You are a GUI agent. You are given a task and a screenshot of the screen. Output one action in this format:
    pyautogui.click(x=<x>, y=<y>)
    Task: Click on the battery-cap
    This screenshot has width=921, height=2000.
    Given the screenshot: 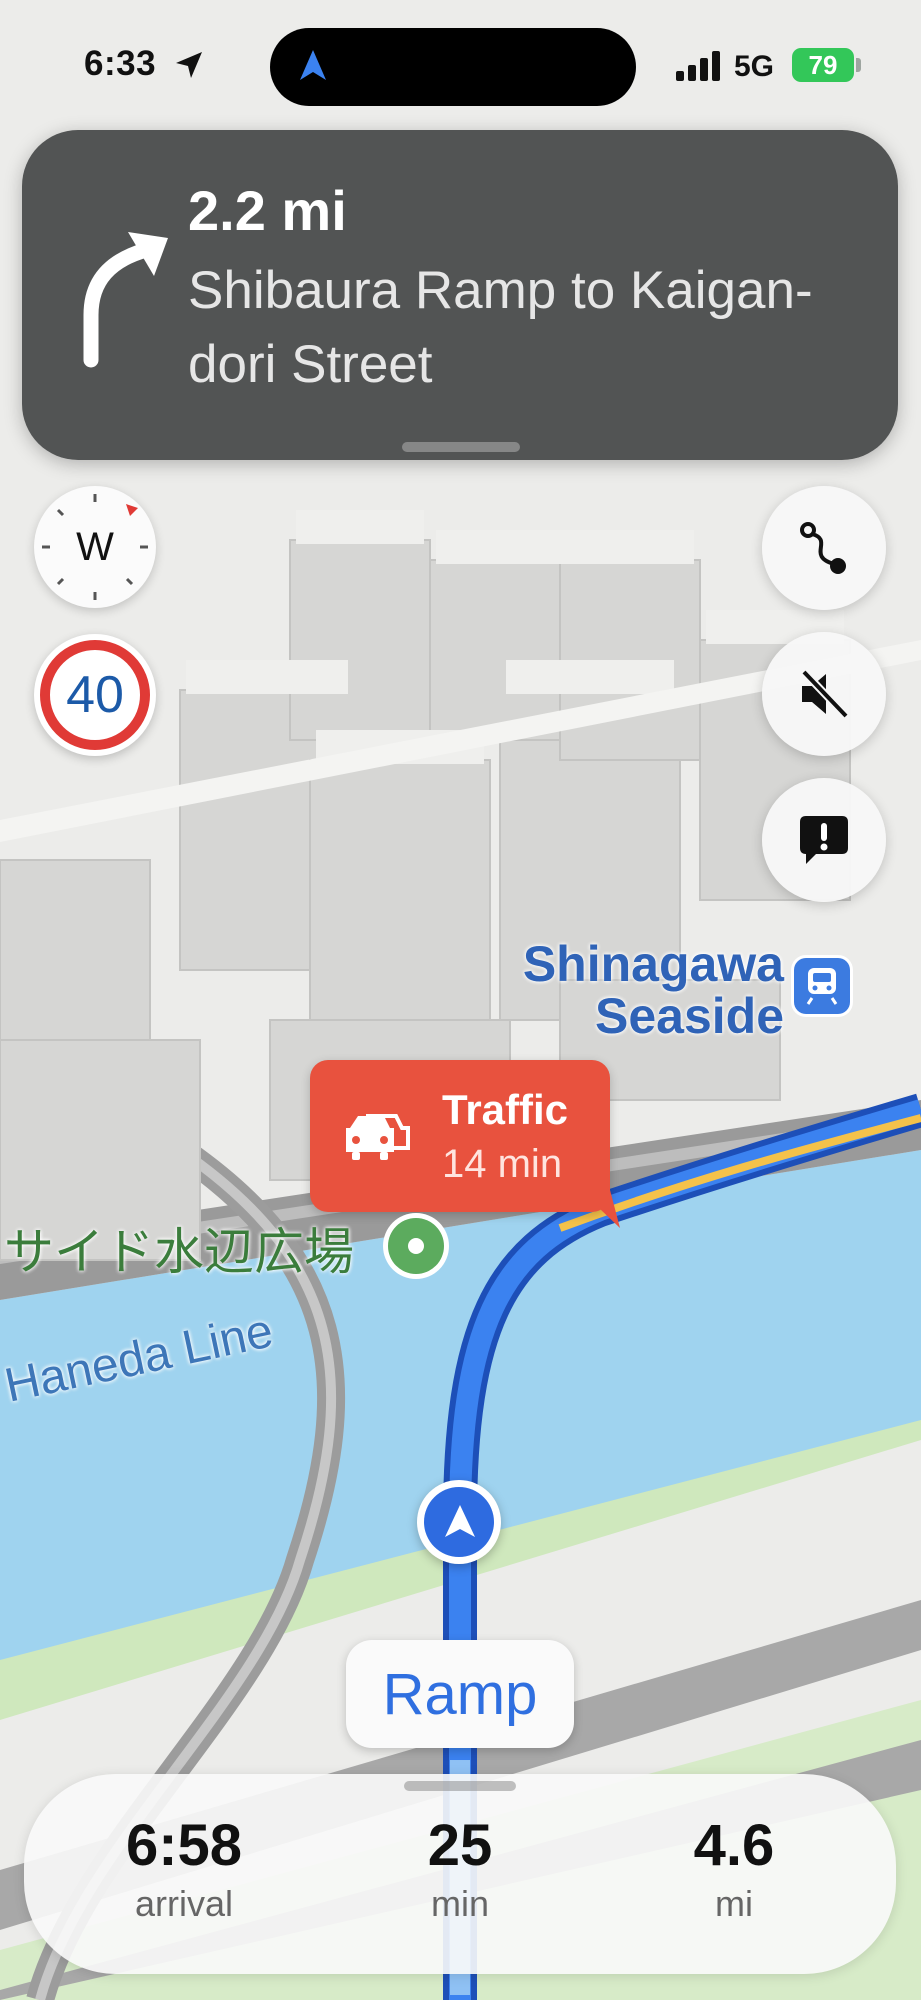 What is the action you would take?
    pyautogui.click(x=858, y=65)
    